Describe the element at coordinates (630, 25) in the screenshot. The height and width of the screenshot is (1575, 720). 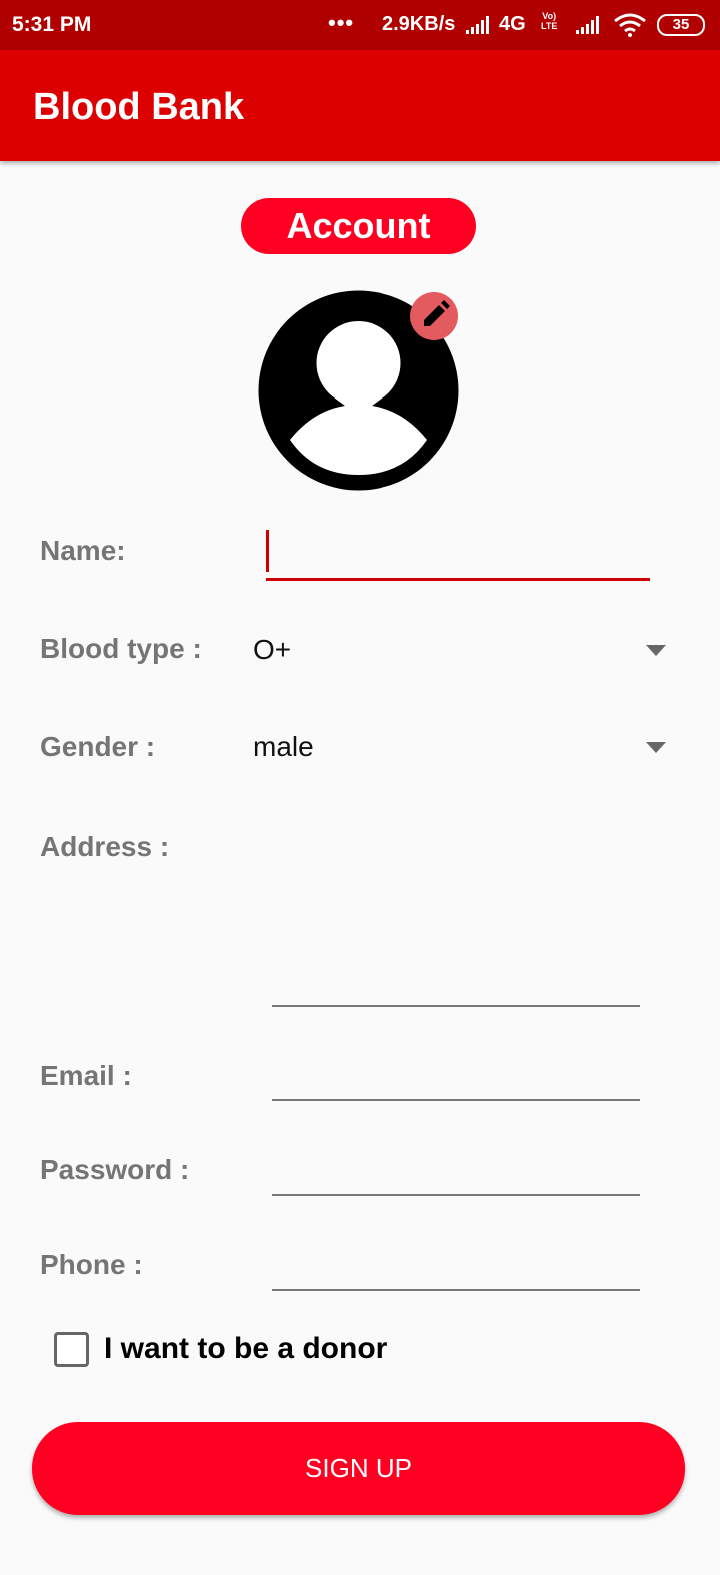
I see `wifi-icon` at that location.